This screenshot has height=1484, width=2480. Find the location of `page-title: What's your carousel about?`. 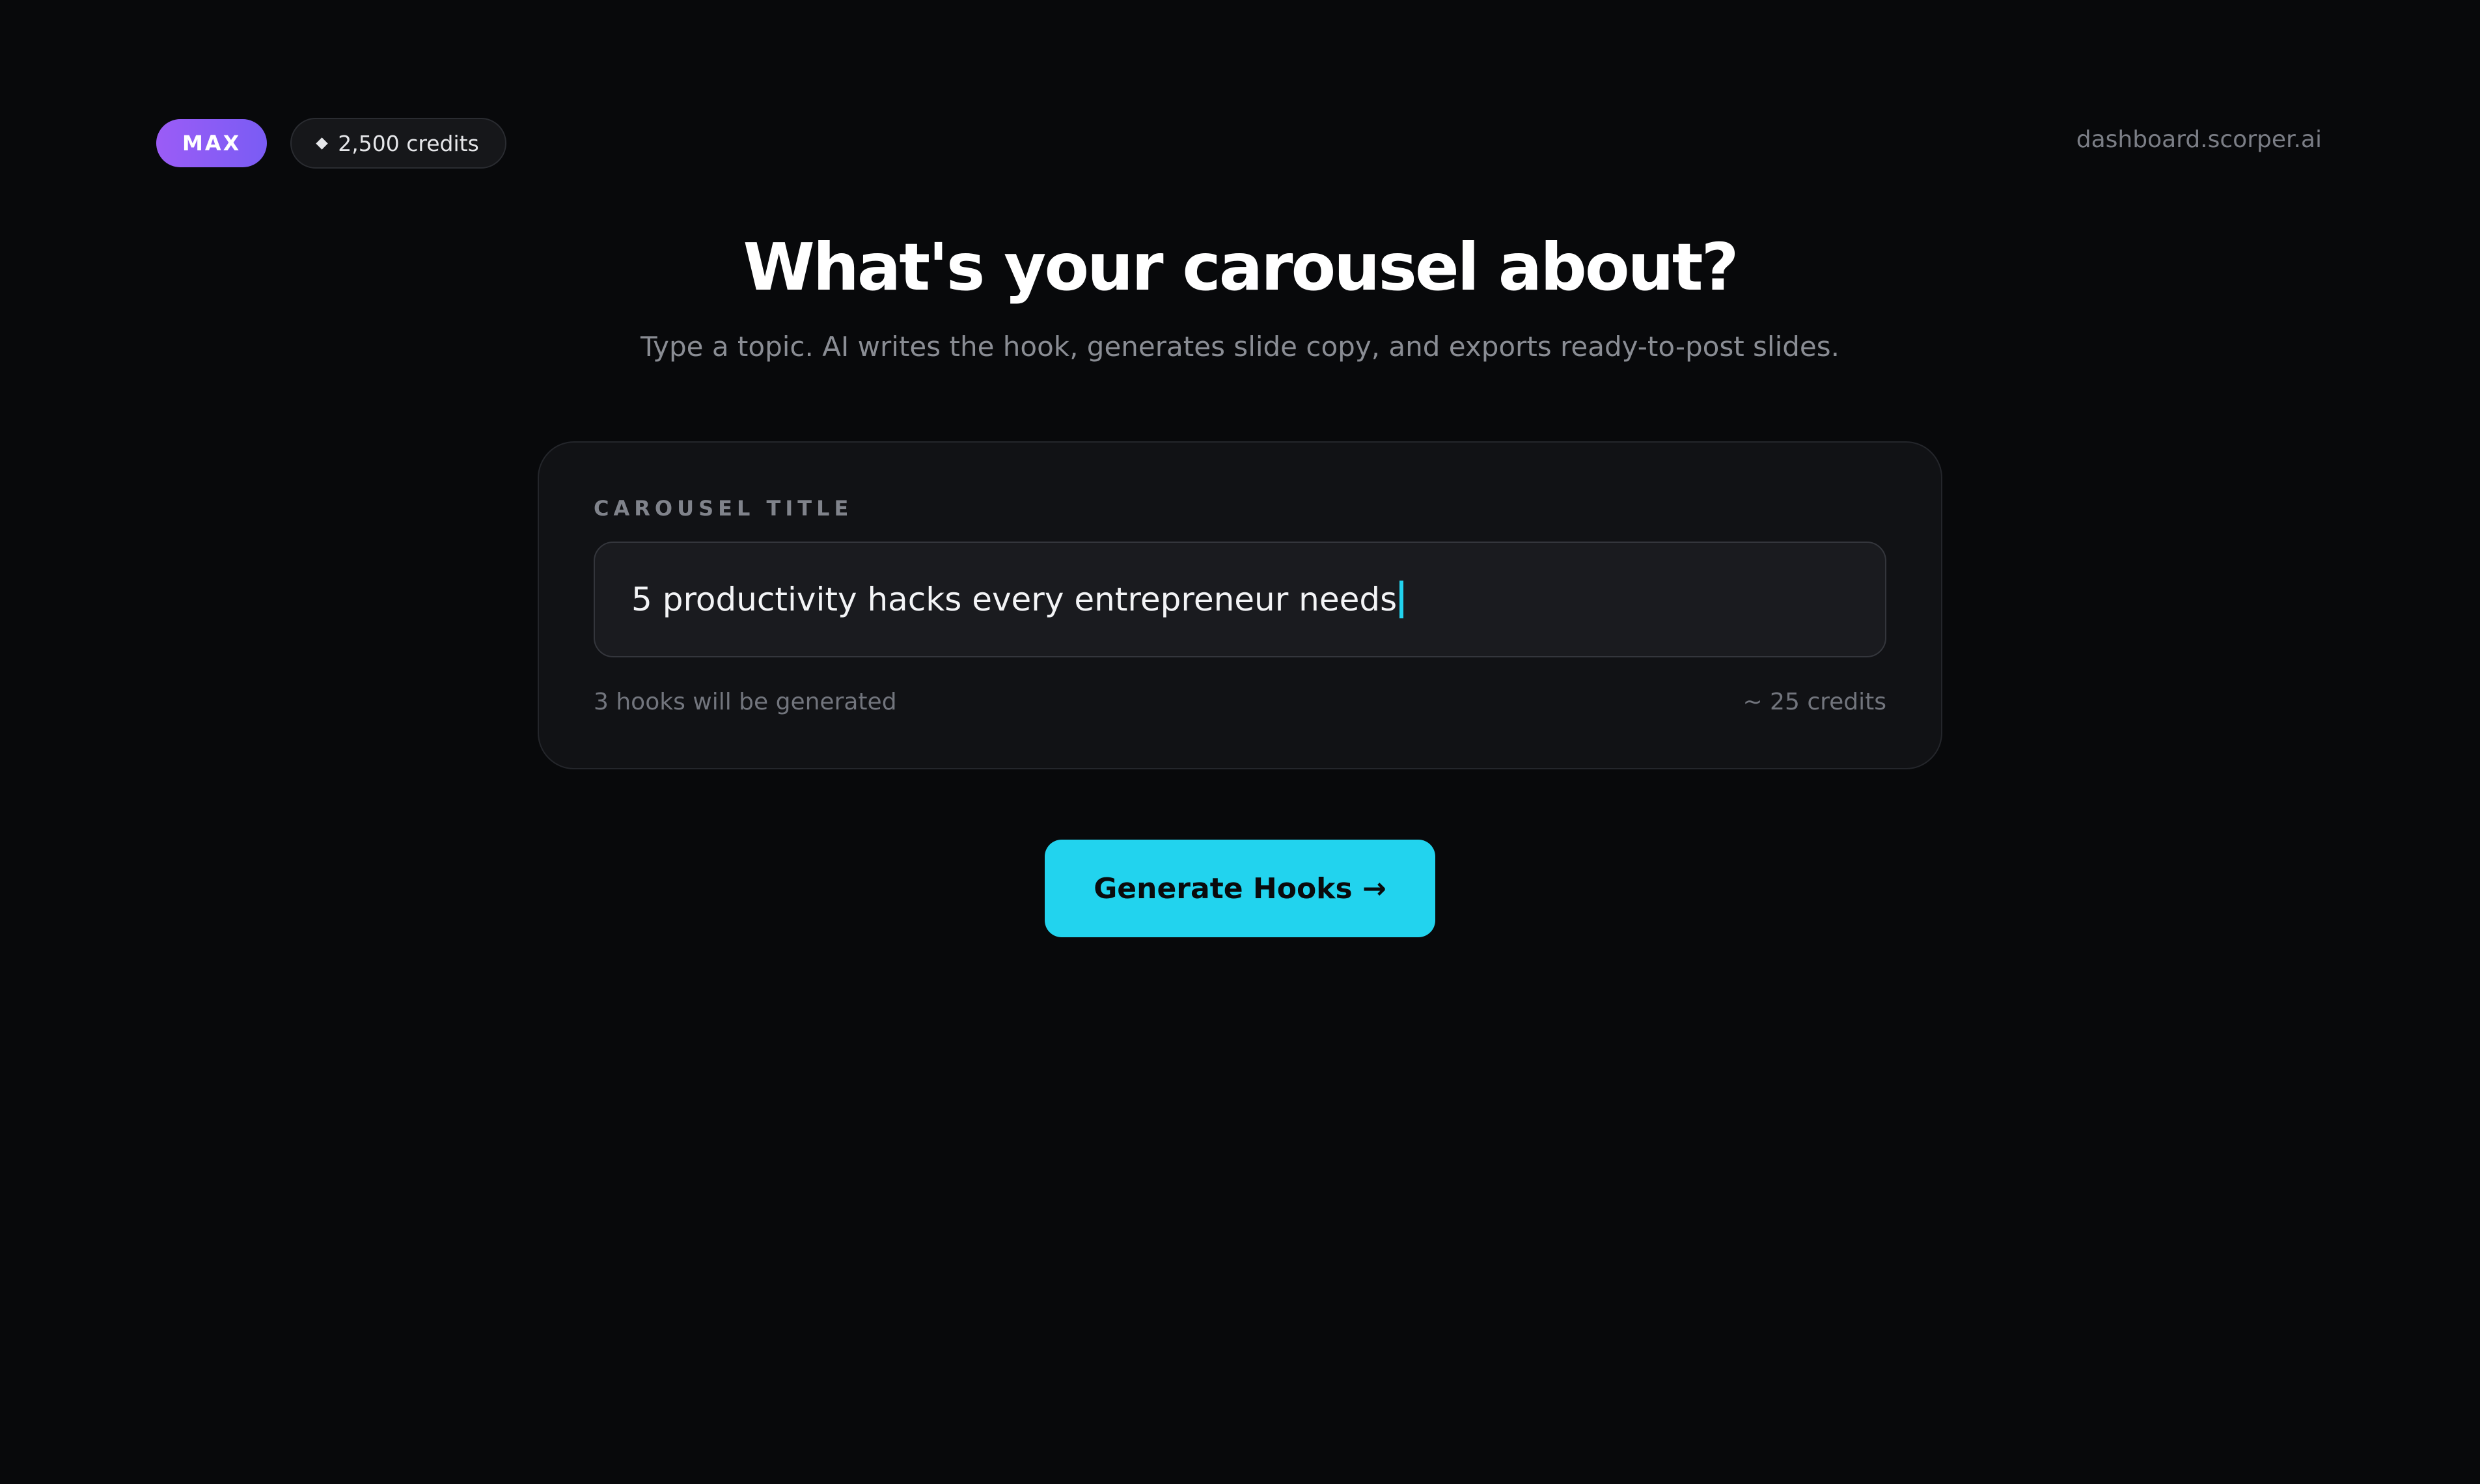

page-title: What's your carousel about? is located at coordinates (1241, 267).